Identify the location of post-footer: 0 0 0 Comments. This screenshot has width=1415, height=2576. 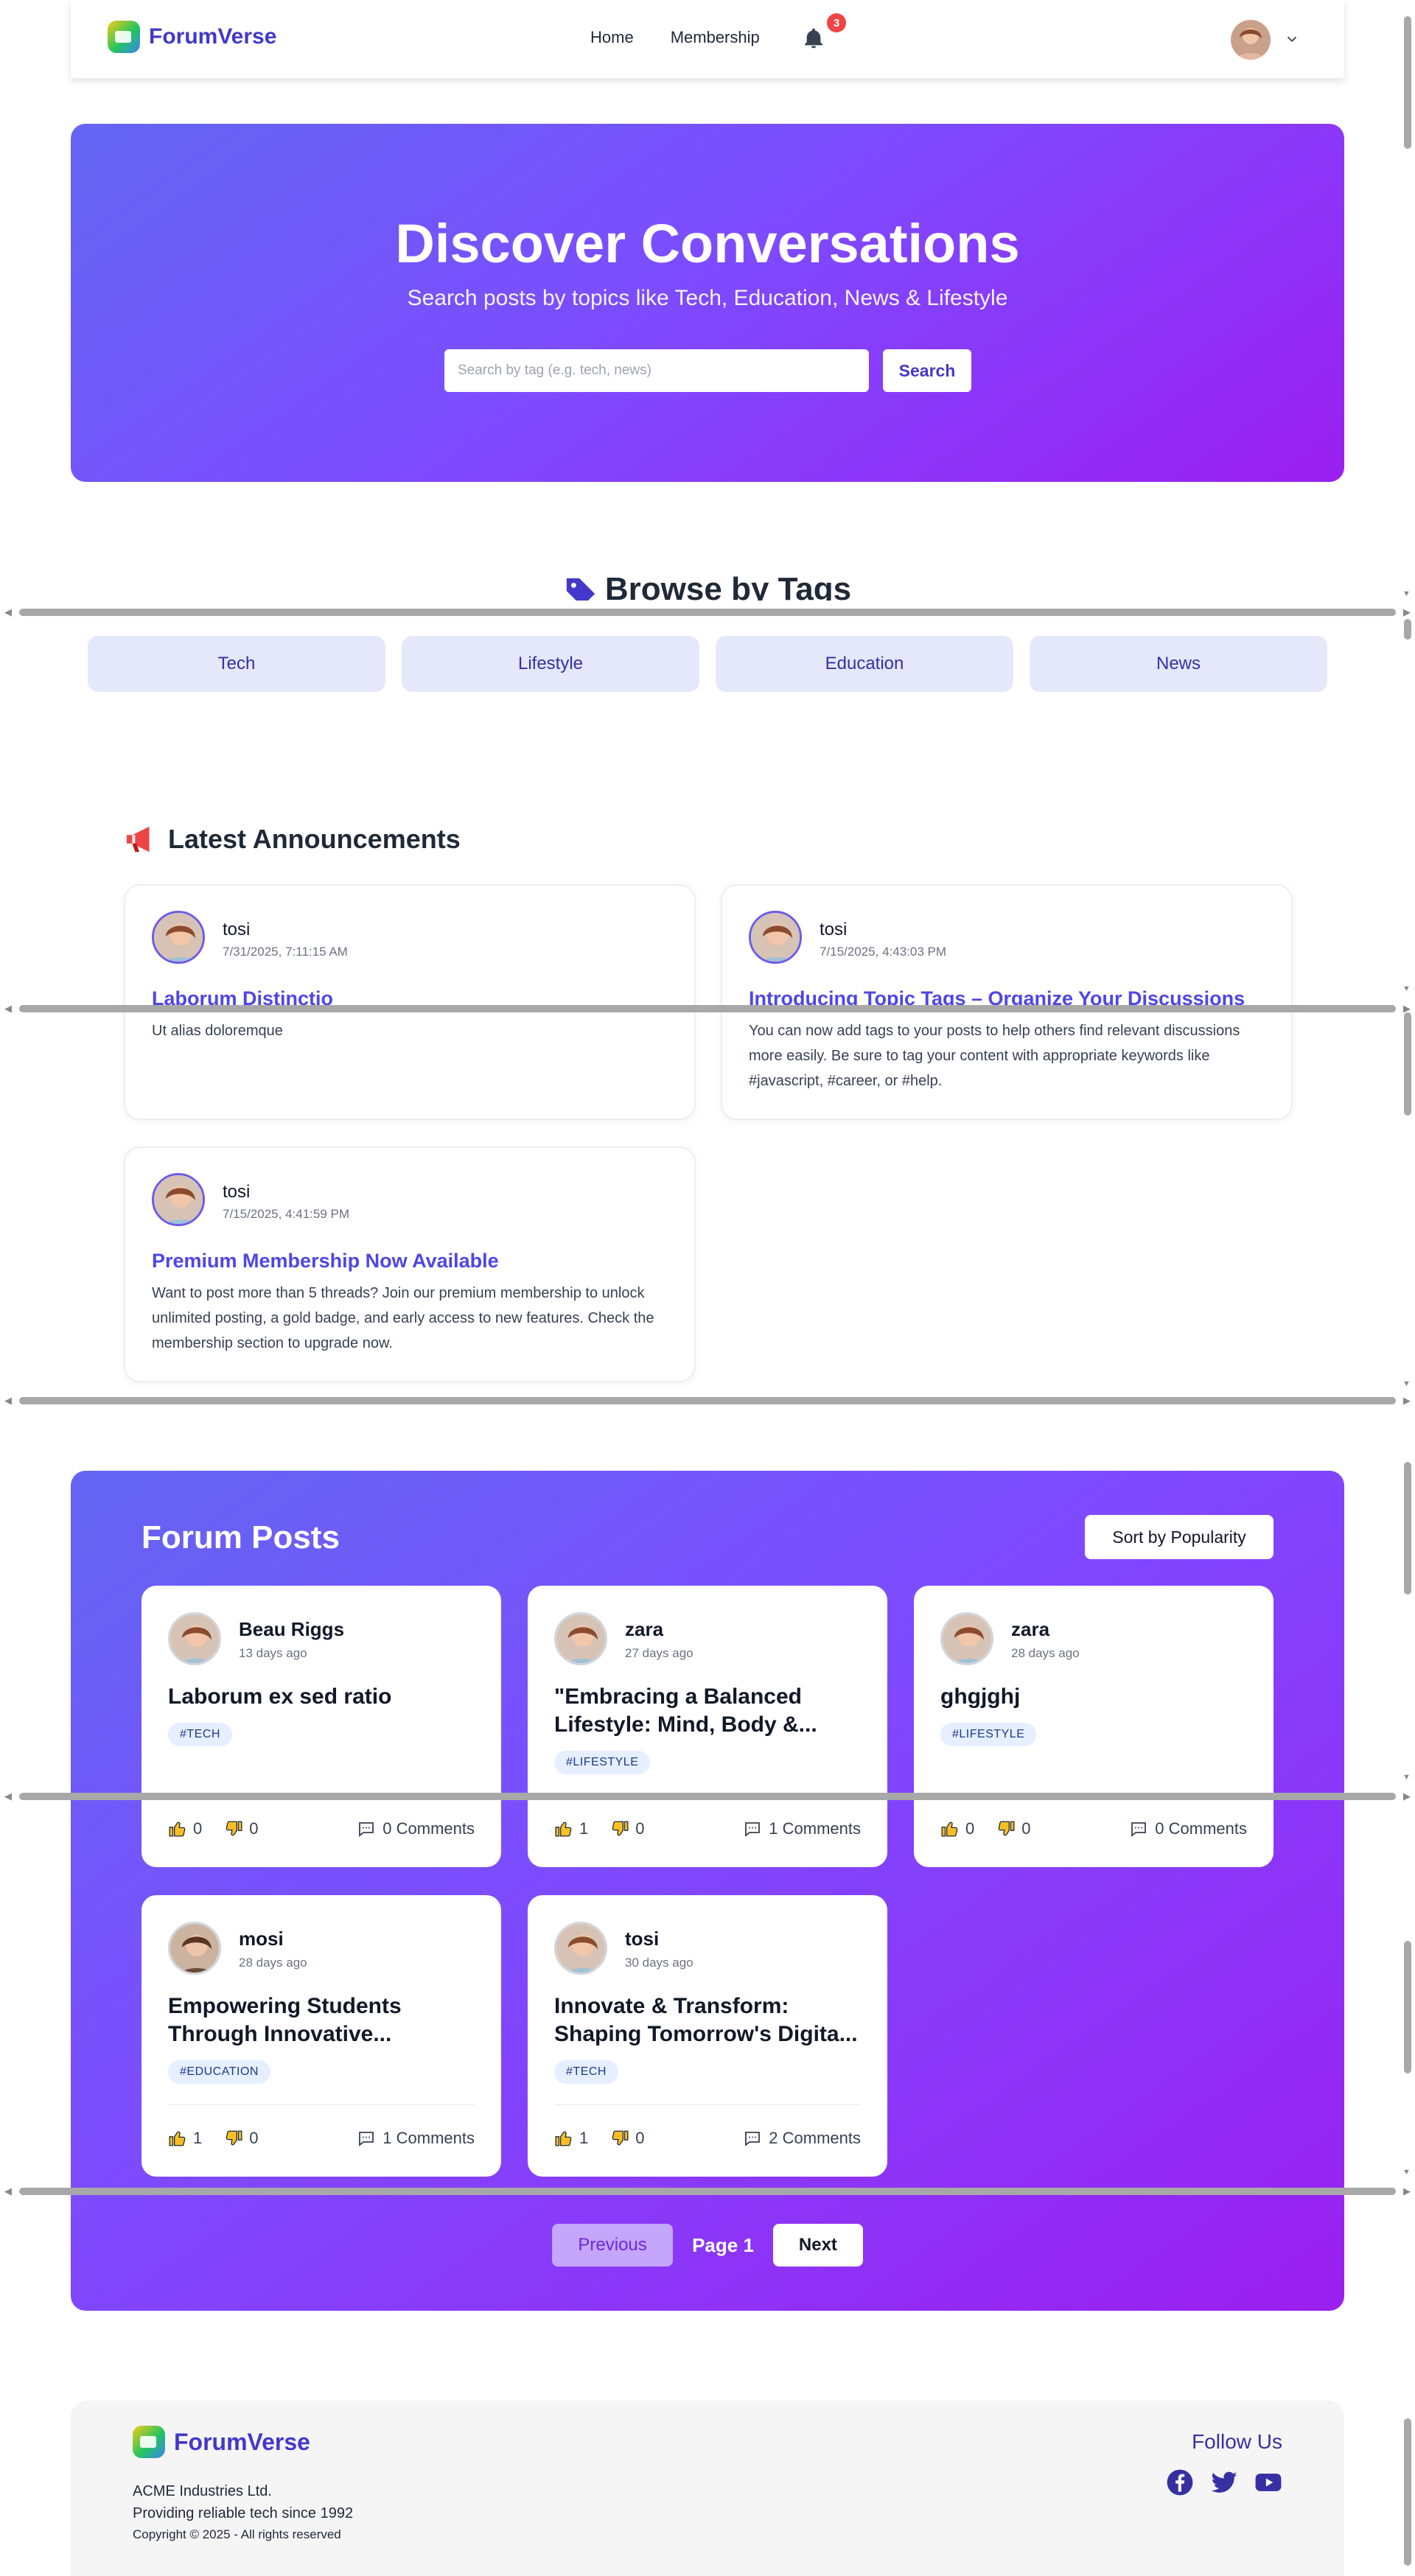
(321, 1829).